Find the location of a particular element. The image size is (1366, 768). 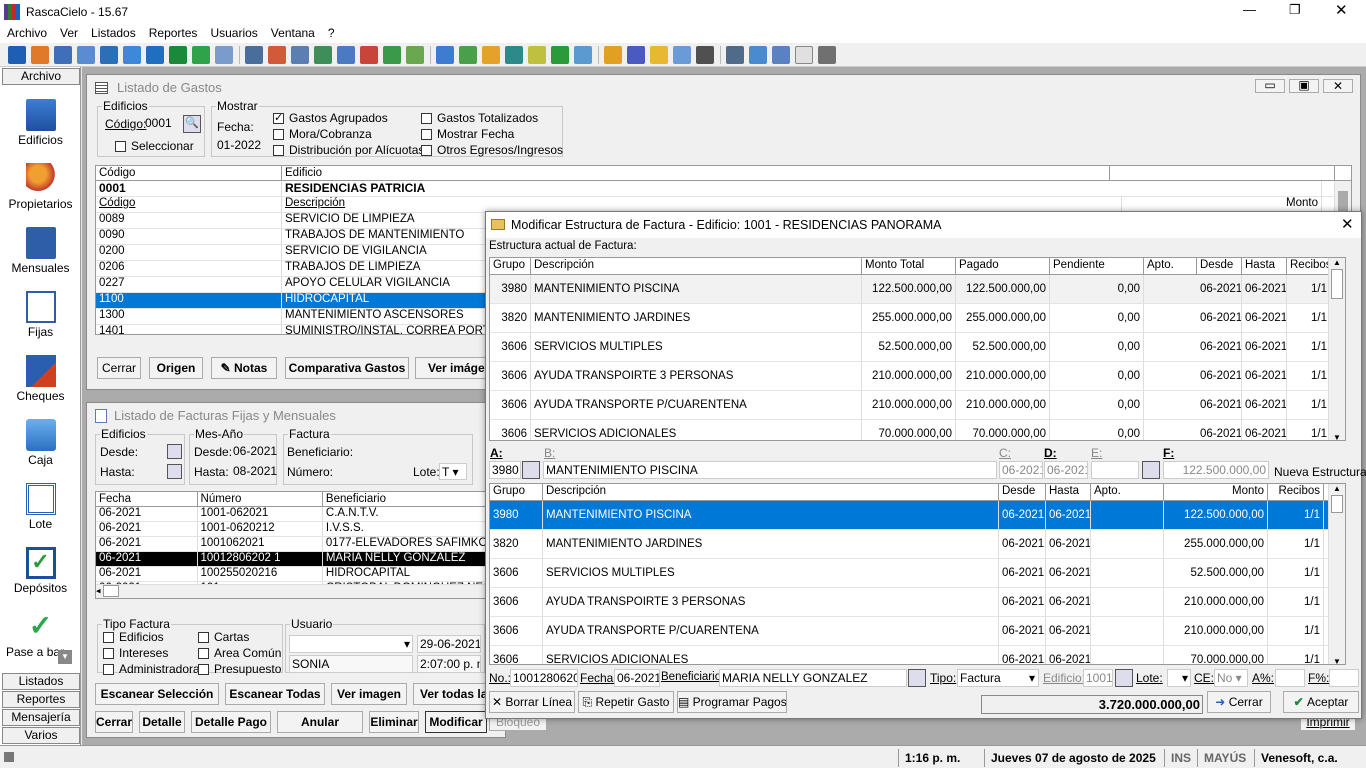

binoculars-tool-icon is located at coordinates (735, 54).